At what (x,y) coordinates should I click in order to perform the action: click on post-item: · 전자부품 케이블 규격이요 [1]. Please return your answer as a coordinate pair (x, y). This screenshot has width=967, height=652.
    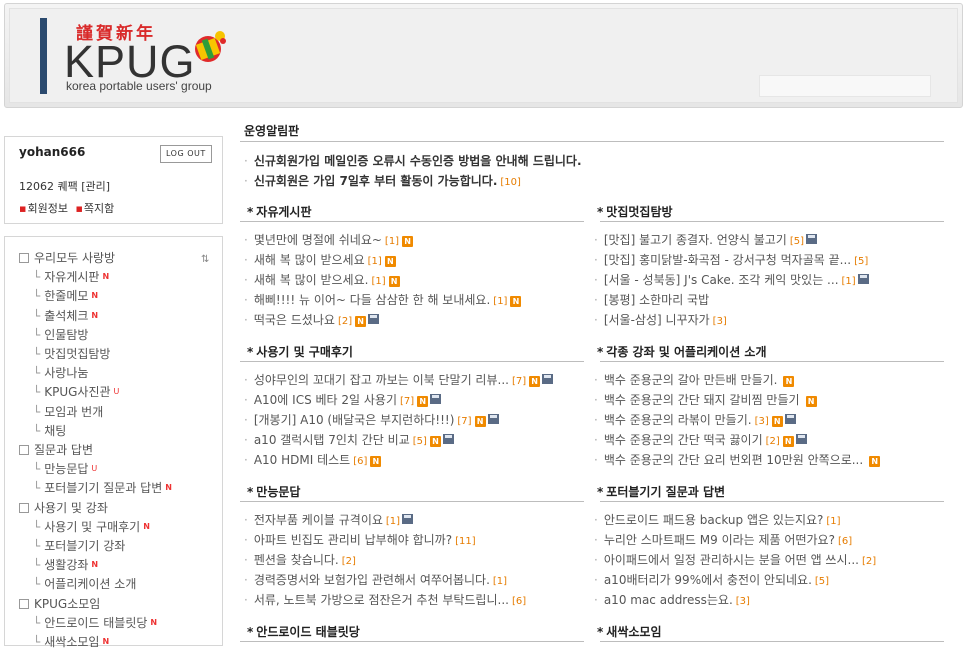
    Looking at the image, I should click on (329, 519).